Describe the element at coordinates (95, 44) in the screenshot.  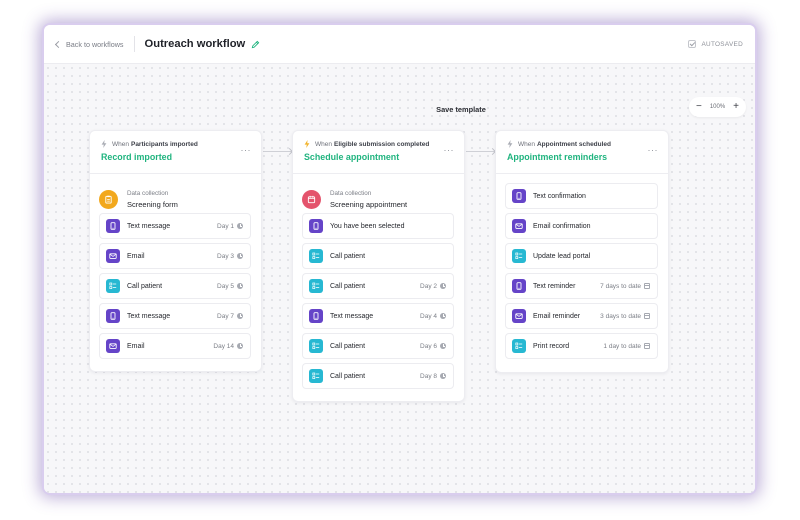
I see `back-label: Back to workflows` at that location.